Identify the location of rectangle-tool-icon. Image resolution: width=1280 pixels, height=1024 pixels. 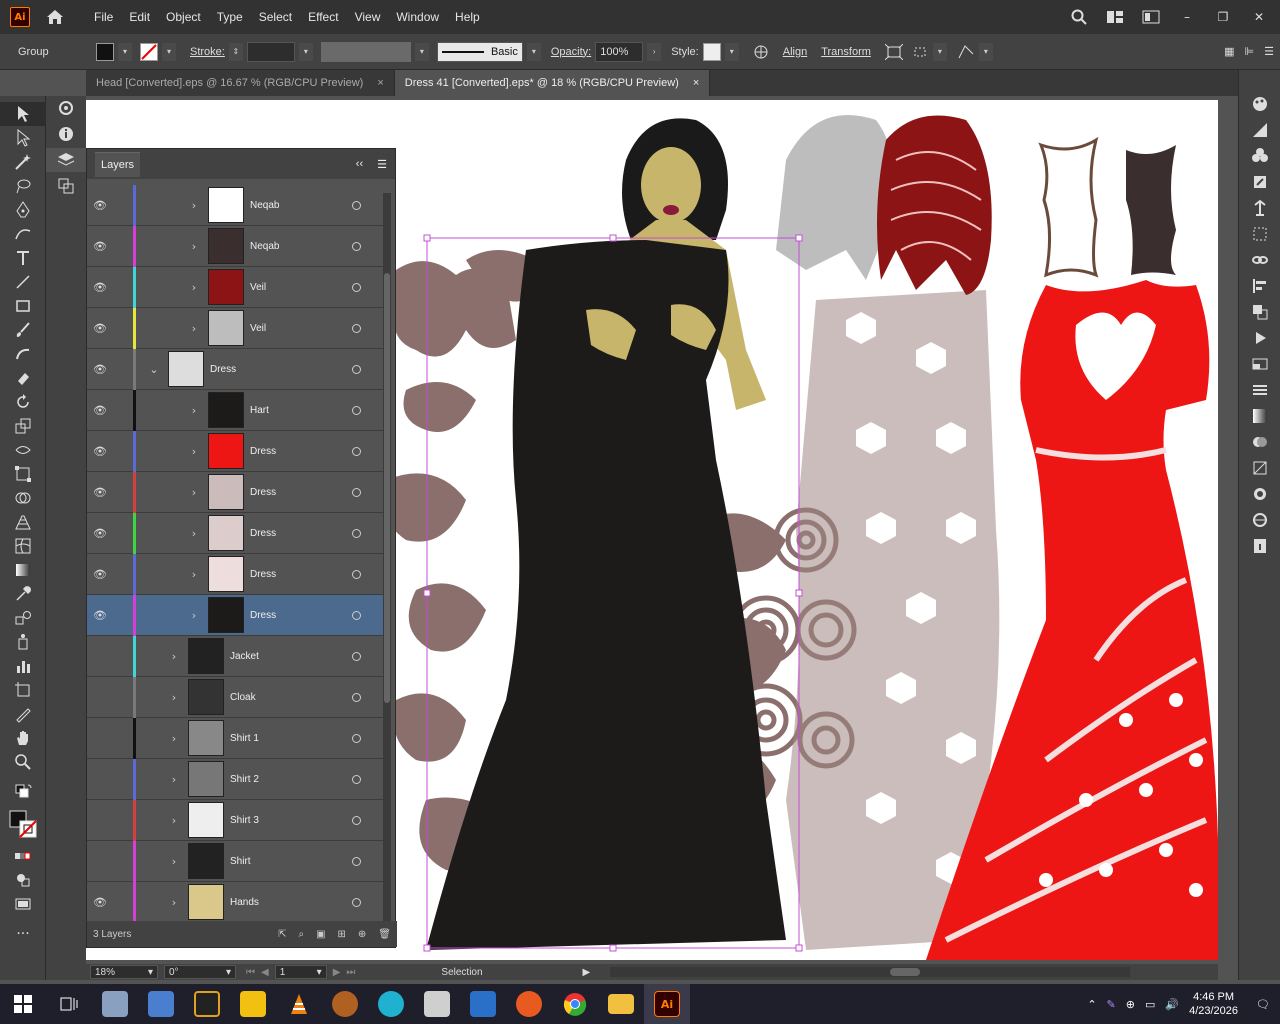
(23, 306).